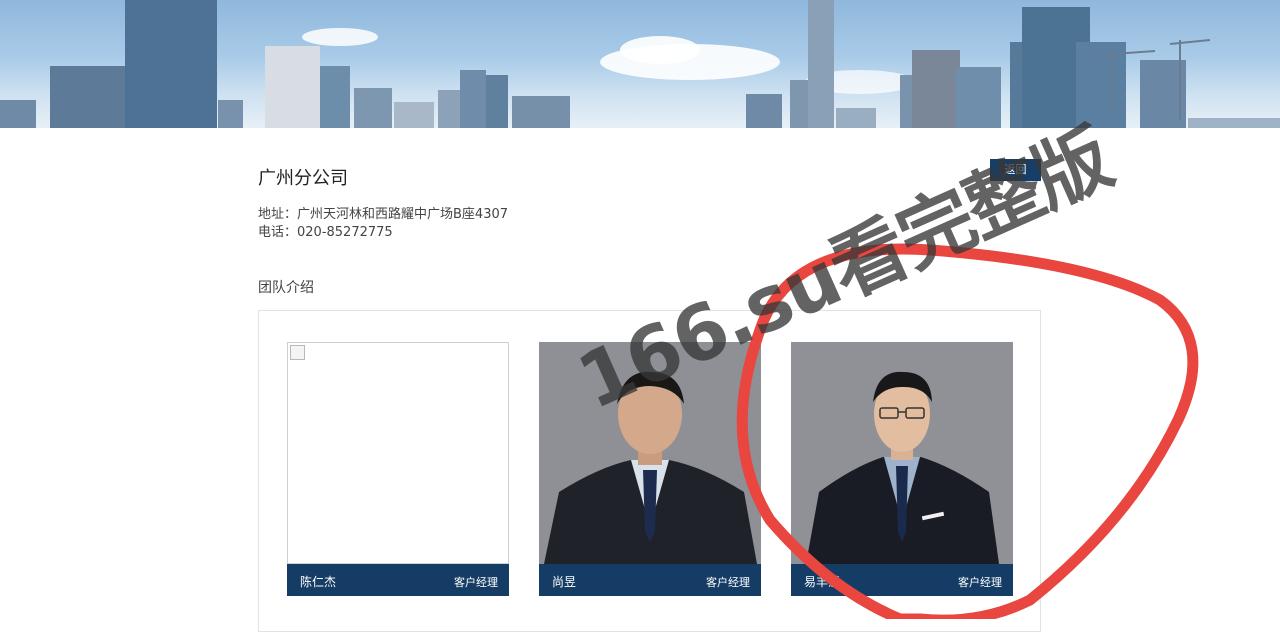  Describe the element at coordinates (286, 288) in the screenshot. I see `team-heading: 团队介绍` at that location.